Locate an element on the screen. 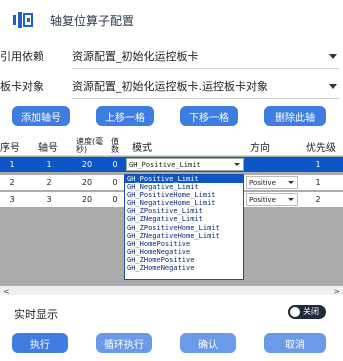 This screenshot has width=343, height=361. mode-select: GH_Positive_Limit is located at coordinates (185, 164).